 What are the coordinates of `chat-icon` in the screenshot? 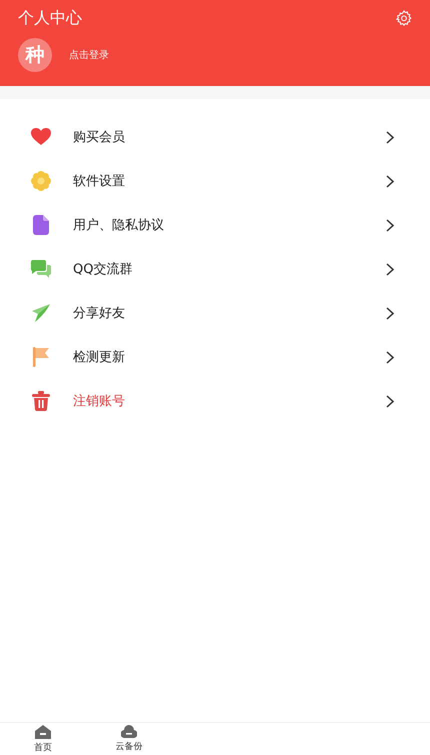 It's located at (41, 269).